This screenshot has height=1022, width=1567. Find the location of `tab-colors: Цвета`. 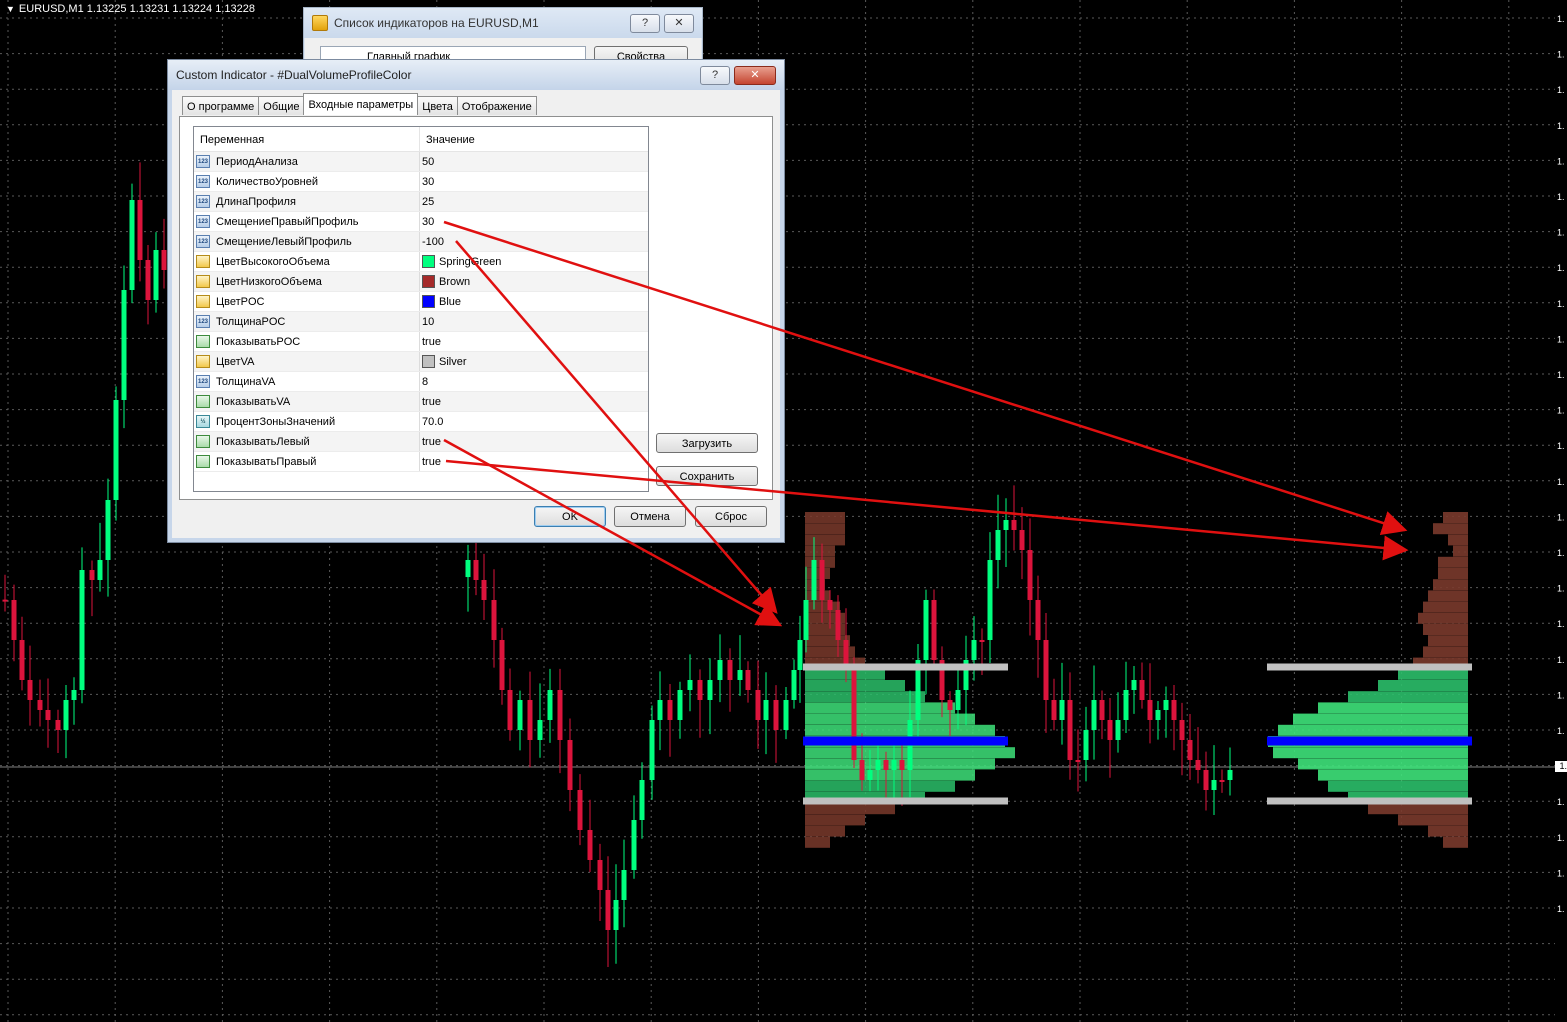

tab-colors: Цвета is located at coordinates (437, 105).